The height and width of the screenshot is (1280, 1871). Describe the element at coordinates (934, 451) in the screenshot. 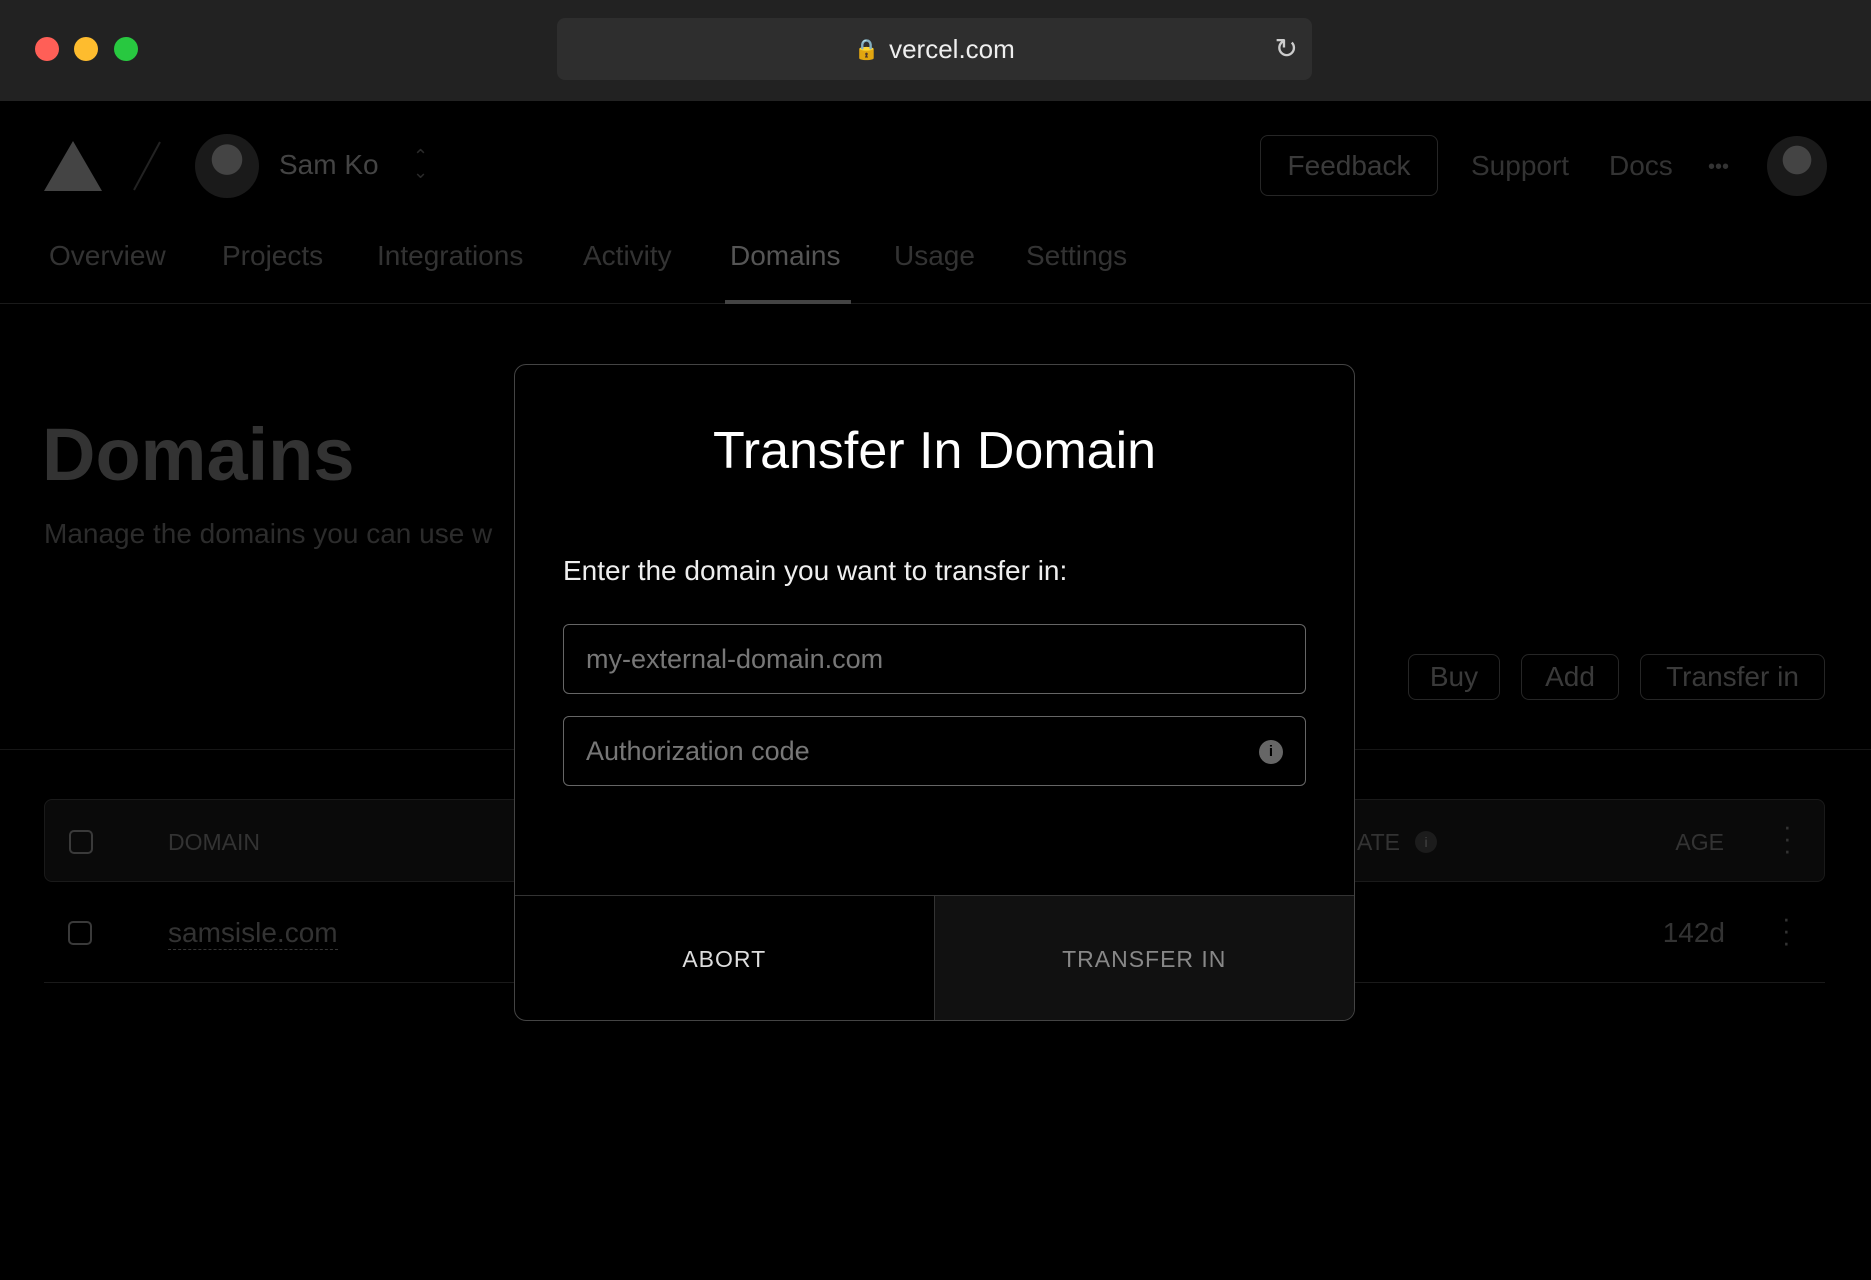

I see `modal-title: Transfer In Domain` at that location.